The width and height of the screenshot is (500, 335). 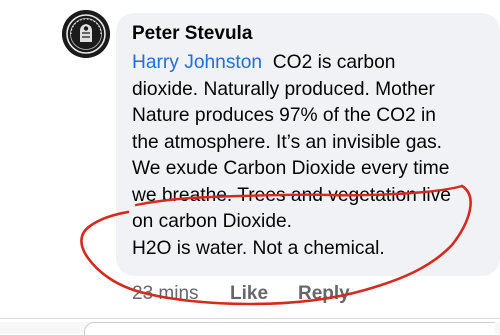 I want to click on comment-line-2: dioxide. Naturally produced. Mother, so click(x=283, y=89).